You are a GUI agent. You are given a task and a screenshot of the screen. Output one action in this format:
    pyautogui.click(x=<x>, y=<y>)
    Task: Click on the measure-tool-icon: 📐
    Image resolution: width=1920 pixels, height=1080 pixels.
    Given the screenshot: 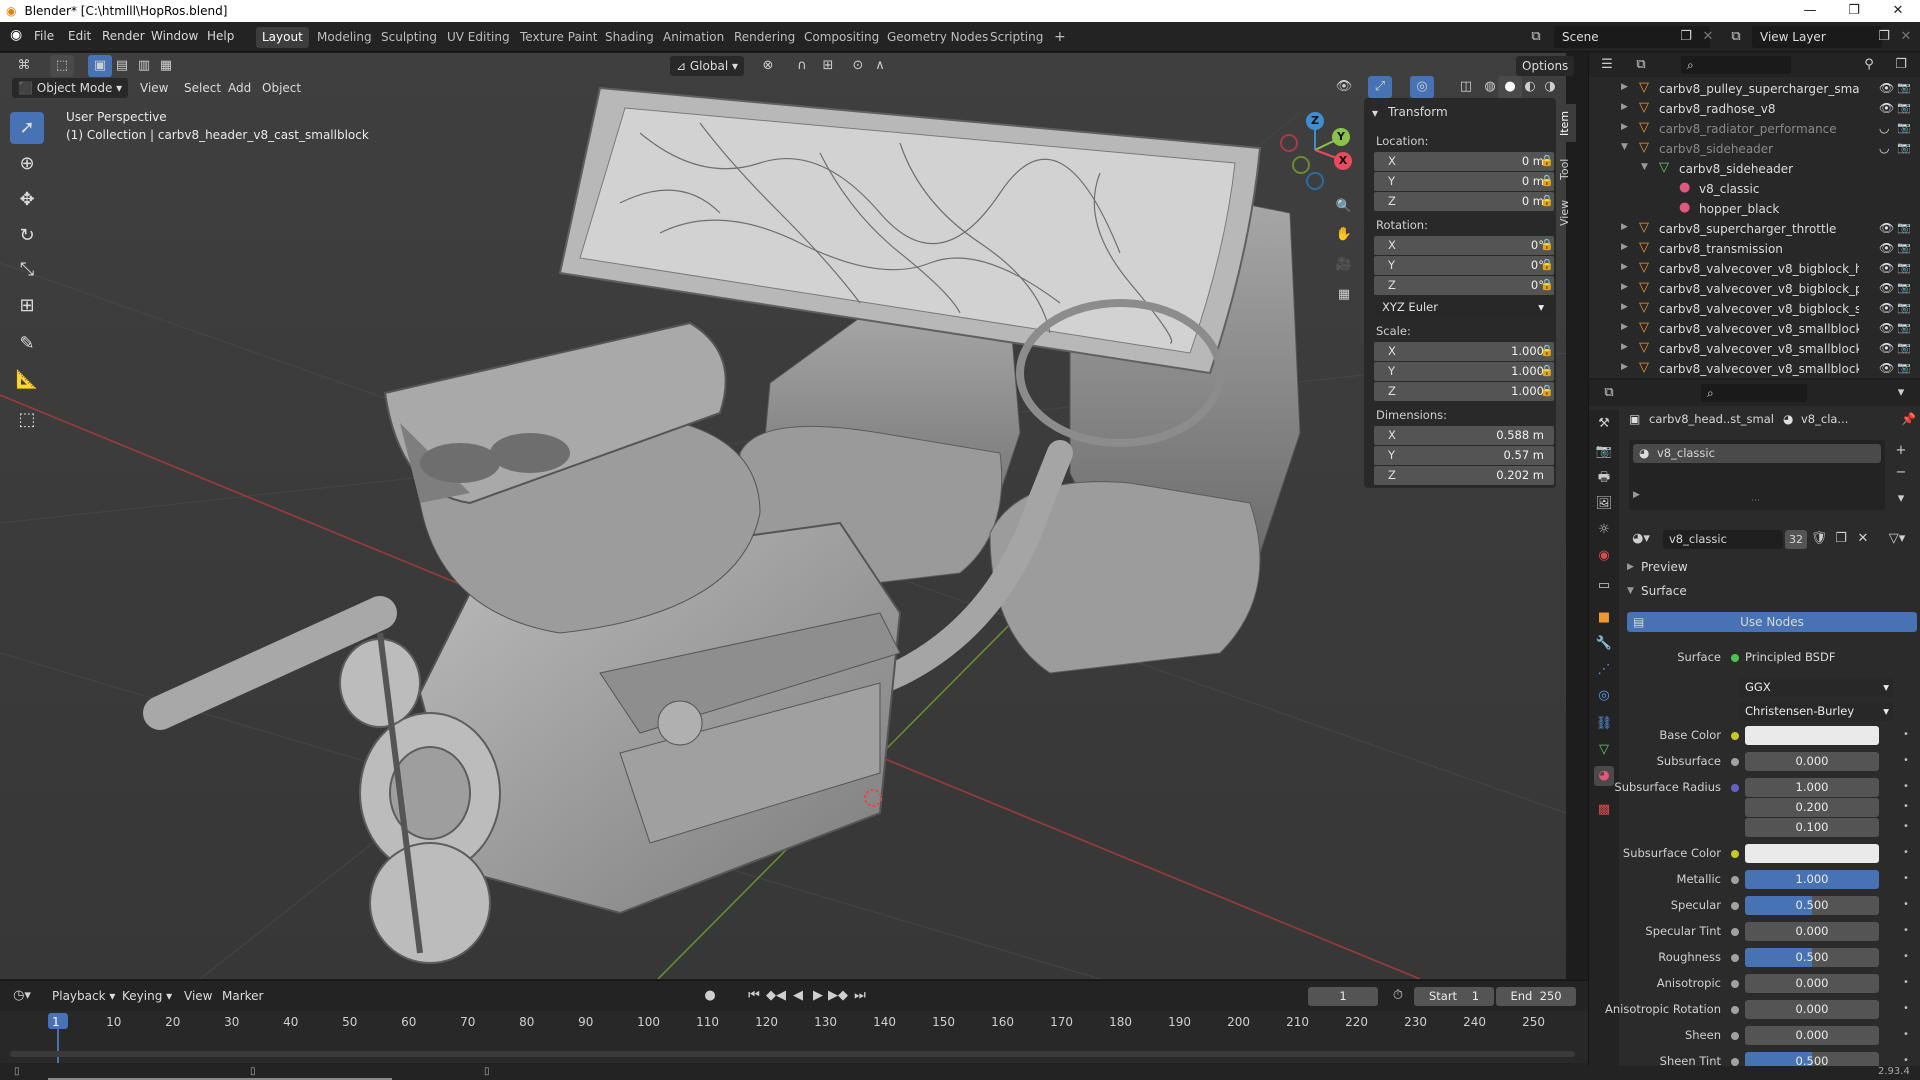 What is the action you would take?
    pyautogui.click(x=27, y=380)
    